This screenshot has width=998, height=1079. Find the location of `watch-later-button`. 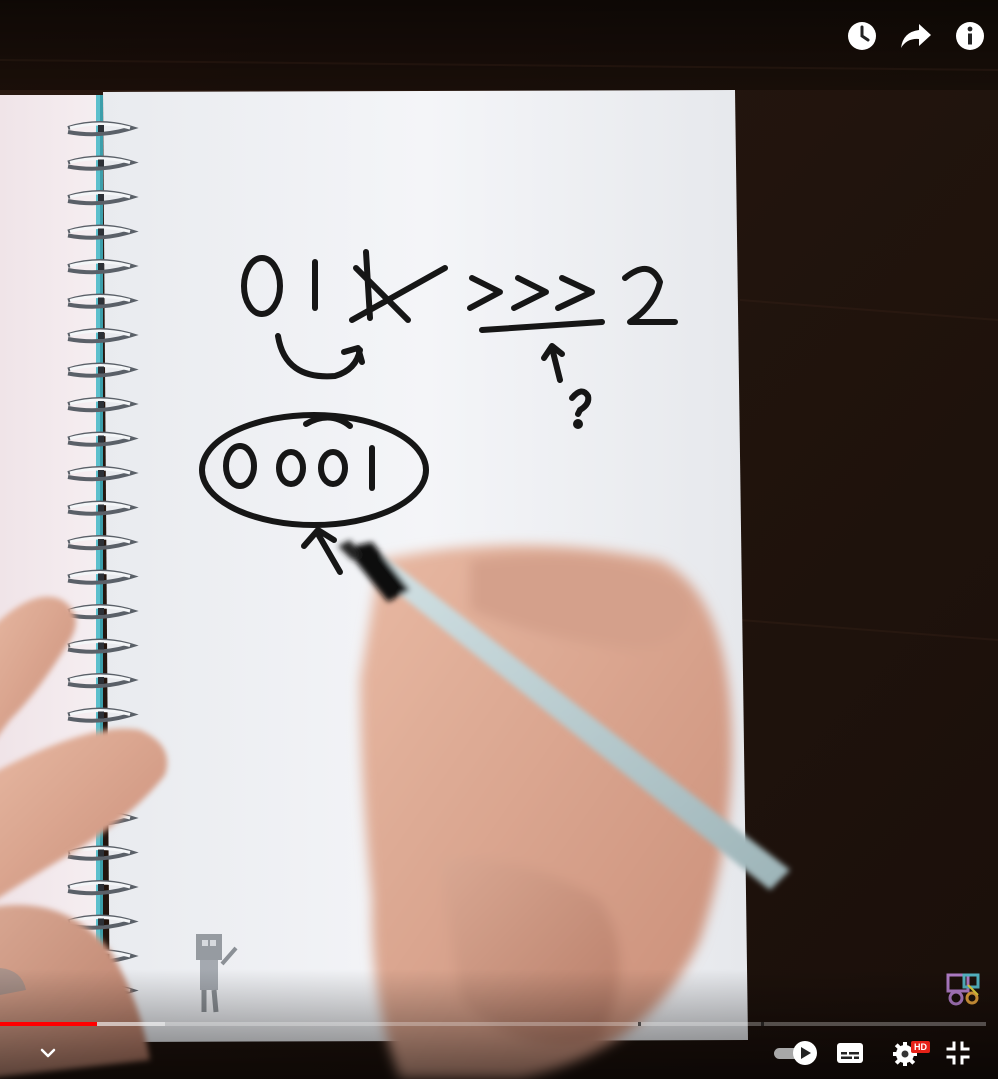

watch-later-button is located at coordinates (862, 36).